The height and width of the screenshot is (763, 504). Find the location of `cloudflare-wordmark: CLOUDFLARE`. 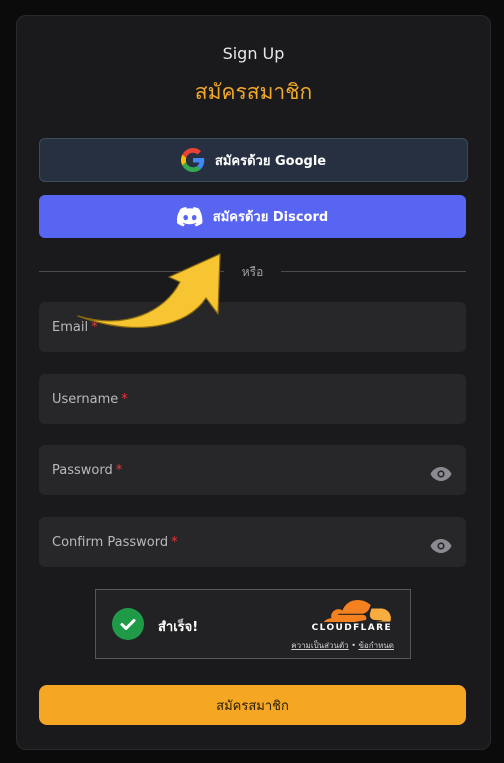

cloudflare-wordmark: CLOUDFLARE is located at coordinates (351, 628).